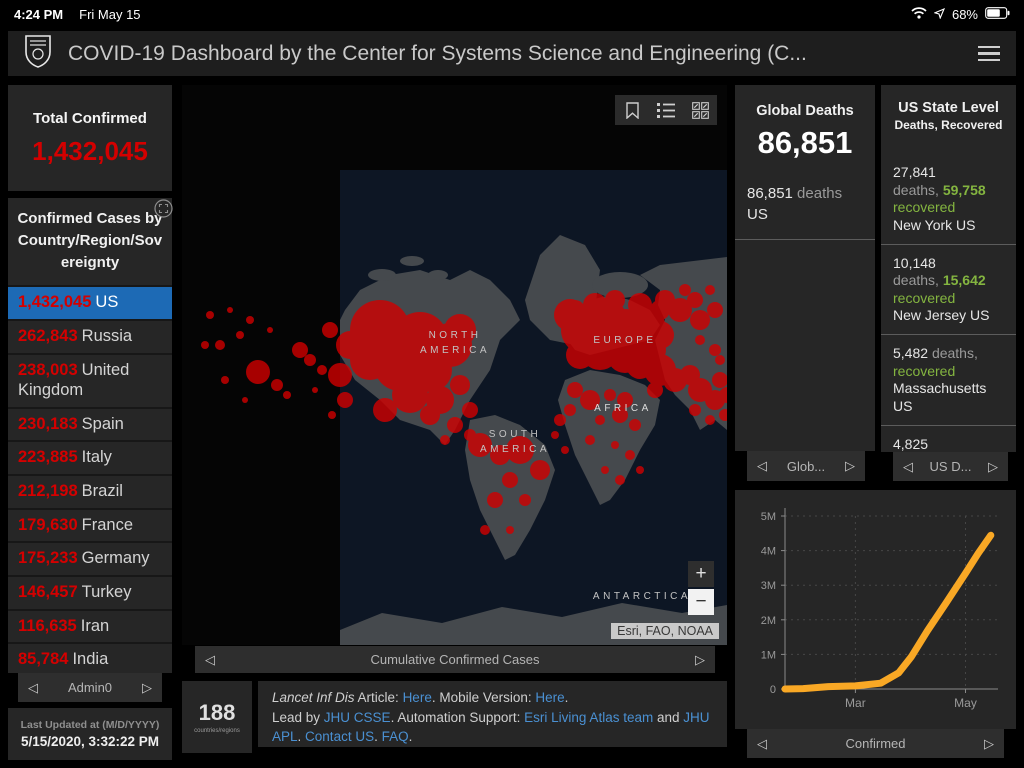  I want to click on location-arrow-icon, so click(939, 14).